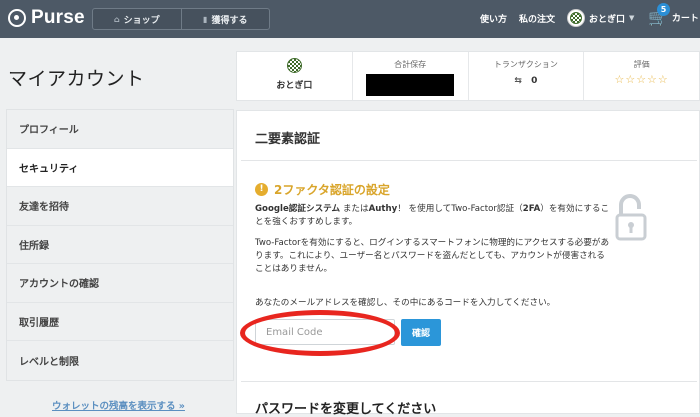 This screenshot has width=700, height=417. What do you see at coordinates (641, 64) in the screenshot?
I see `stat-rating-label: 評価` at bounding box center [641, 64].